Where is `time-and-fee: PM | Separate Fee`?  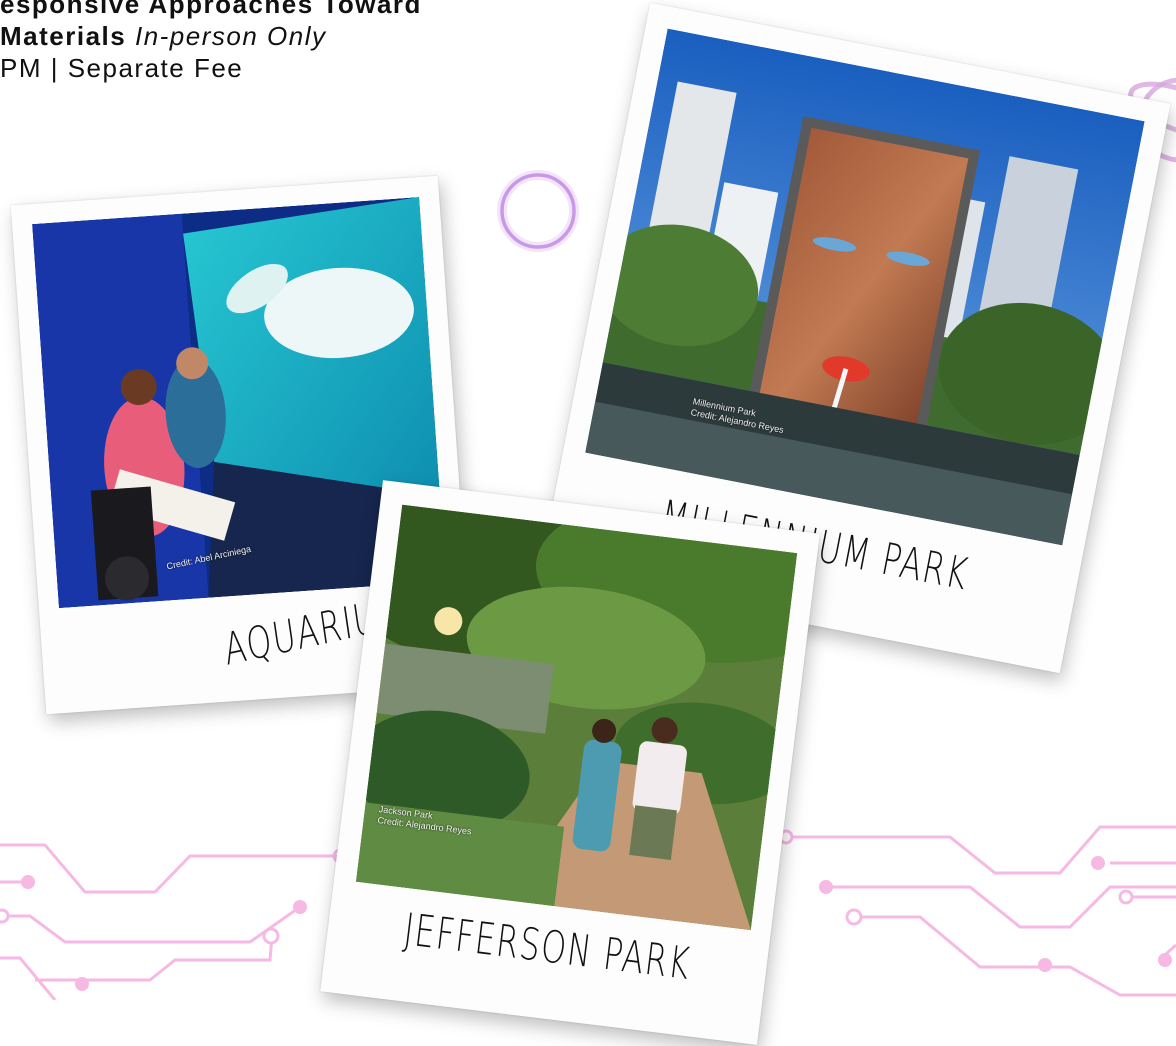 time-and-fee: PM | Separate Fee is located at coordinates (122, 68).